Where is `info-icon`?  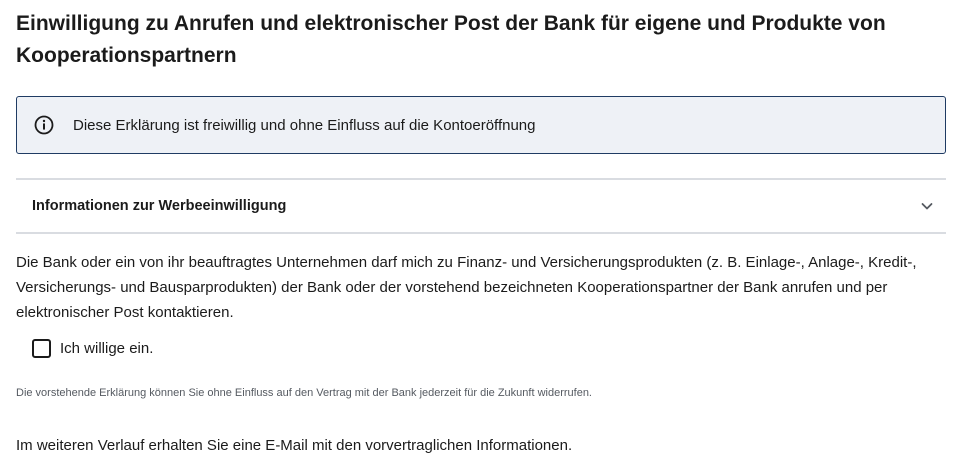 info-icon is located at coordinates (44, 125).